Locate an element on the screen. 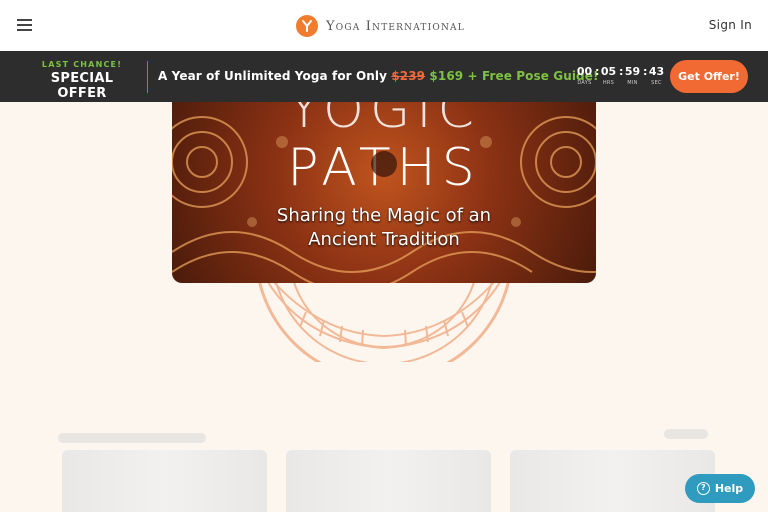 This screenshot has height=512, width=768. logo-icon is located at coordinates (307, 26).